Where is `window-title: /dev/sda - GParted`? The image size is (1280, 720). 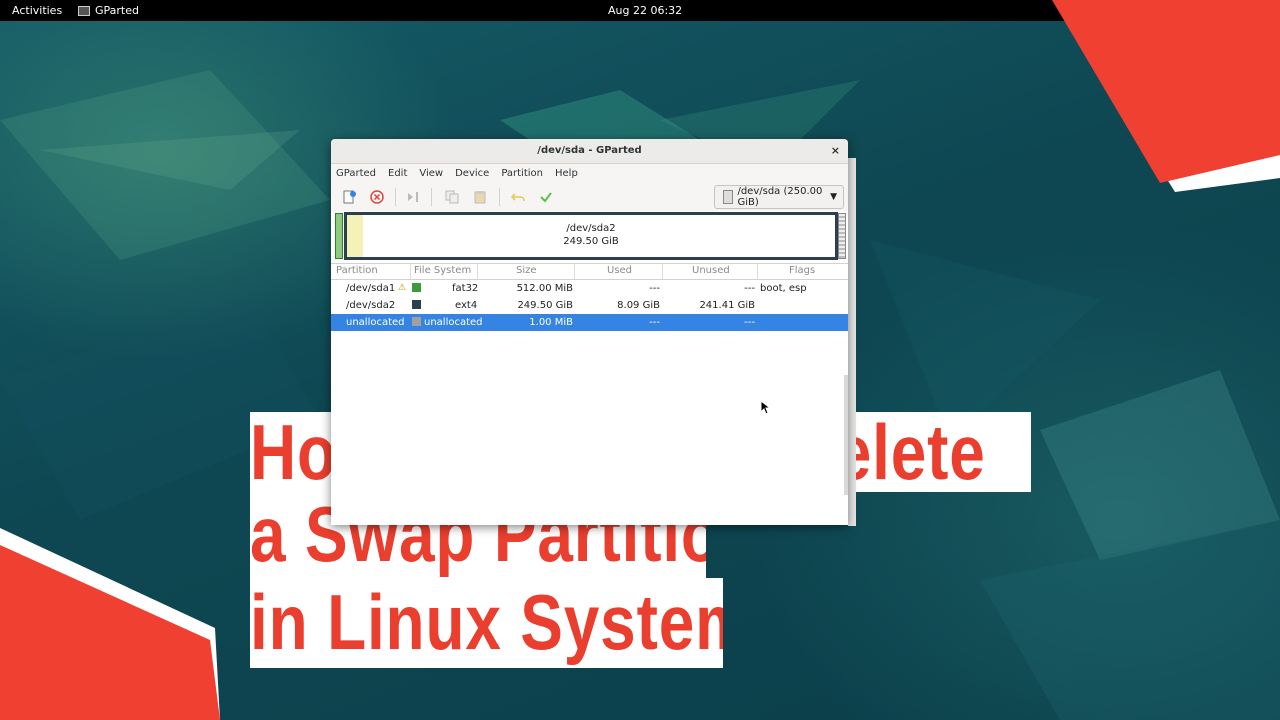
window-title: /dev/sda - GParted is located at coordinates (589, 150).